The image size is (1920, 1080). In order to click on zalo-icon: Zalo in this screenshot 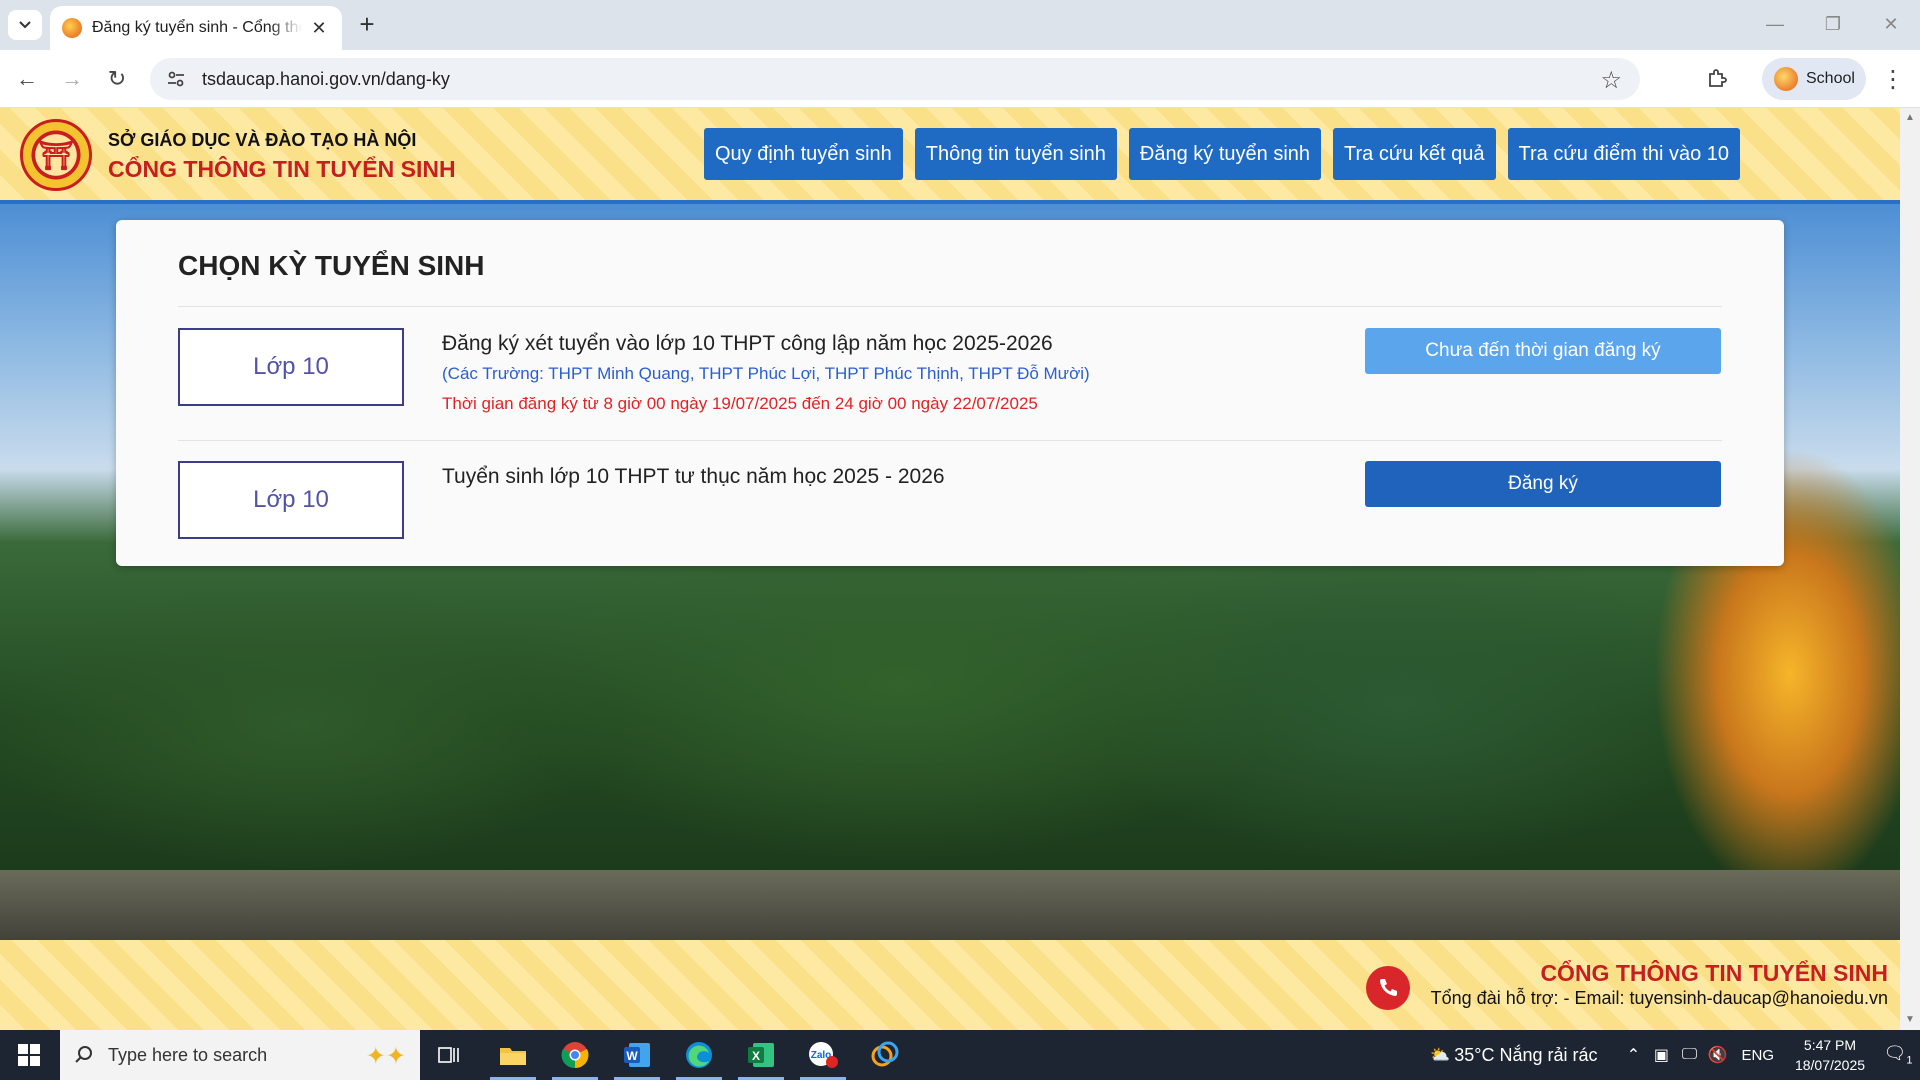, I will do `click(823, 1055)`.